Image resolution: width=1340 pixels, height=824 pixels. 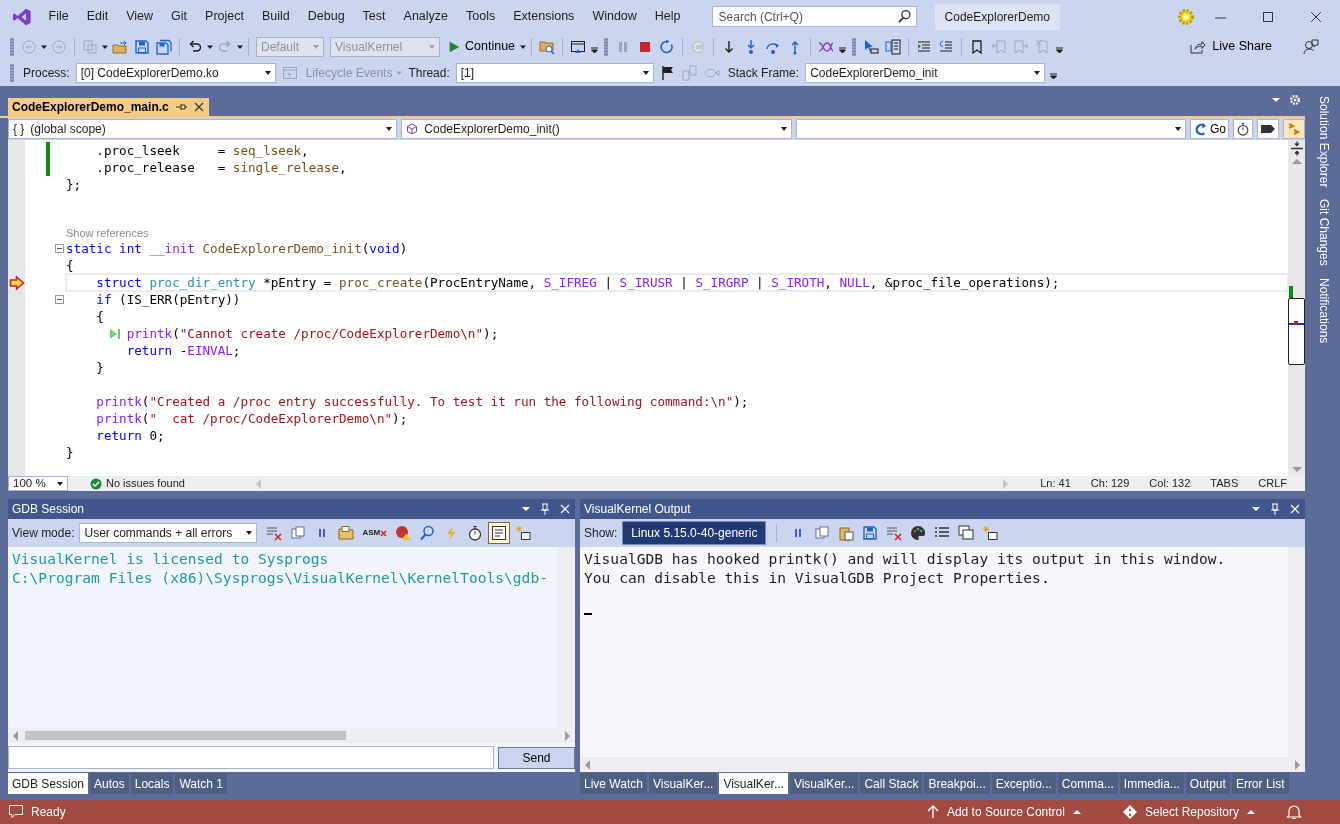 I want to click on issues-status: No issues found, so click(x=145, y=483).